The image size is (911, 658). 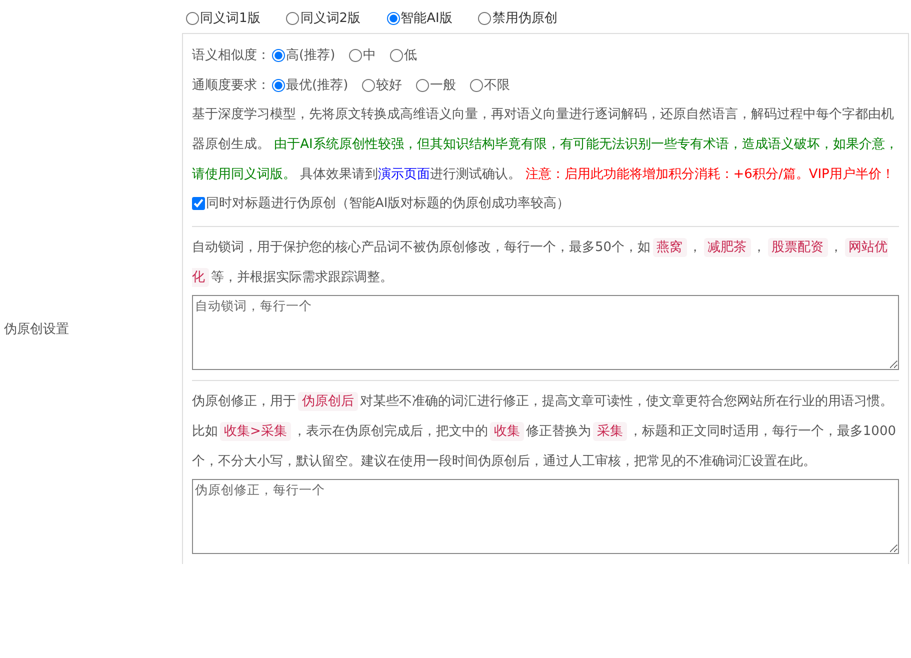 I want to click on title-checkbox, so click(x=198, y=203).